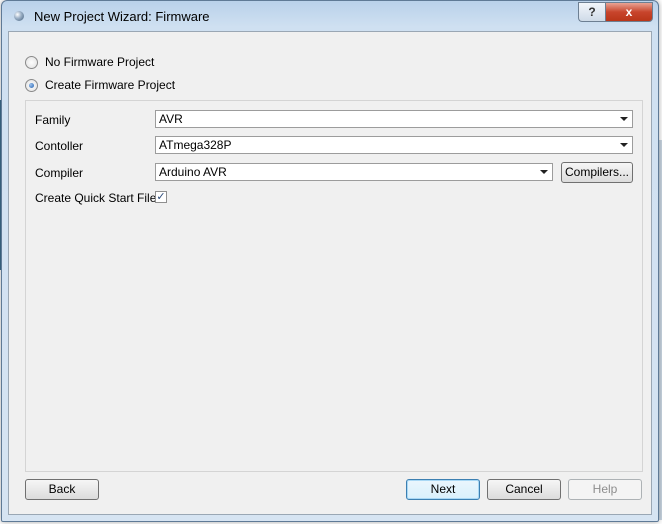  What do you see at coordinates (19, 16) in the screenshot?
I see `app-icon` at bounding box center [19, 16].